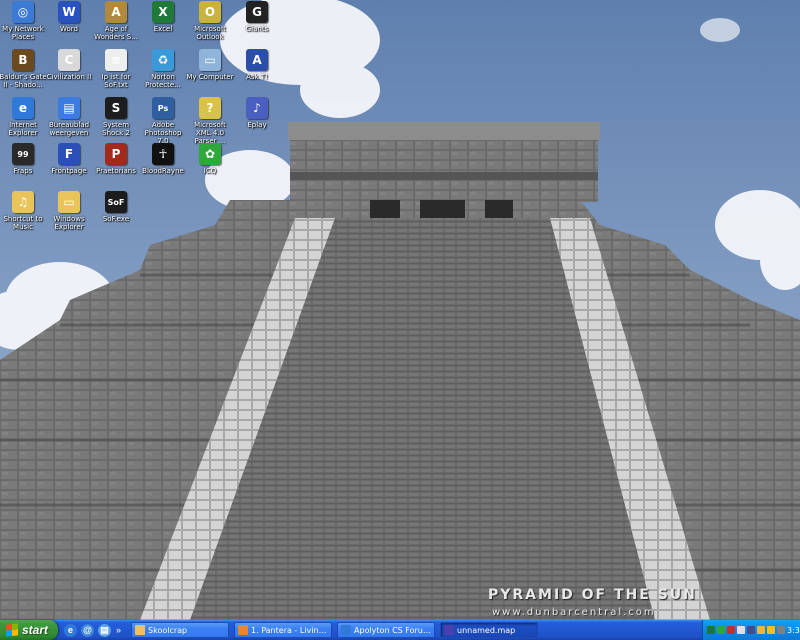 The image size is (800, 640). What do you see at coordinates (118, 630) in the screenshot?
I see `quick-launch-chevron-icon: »` at bounding box center [118, 630].